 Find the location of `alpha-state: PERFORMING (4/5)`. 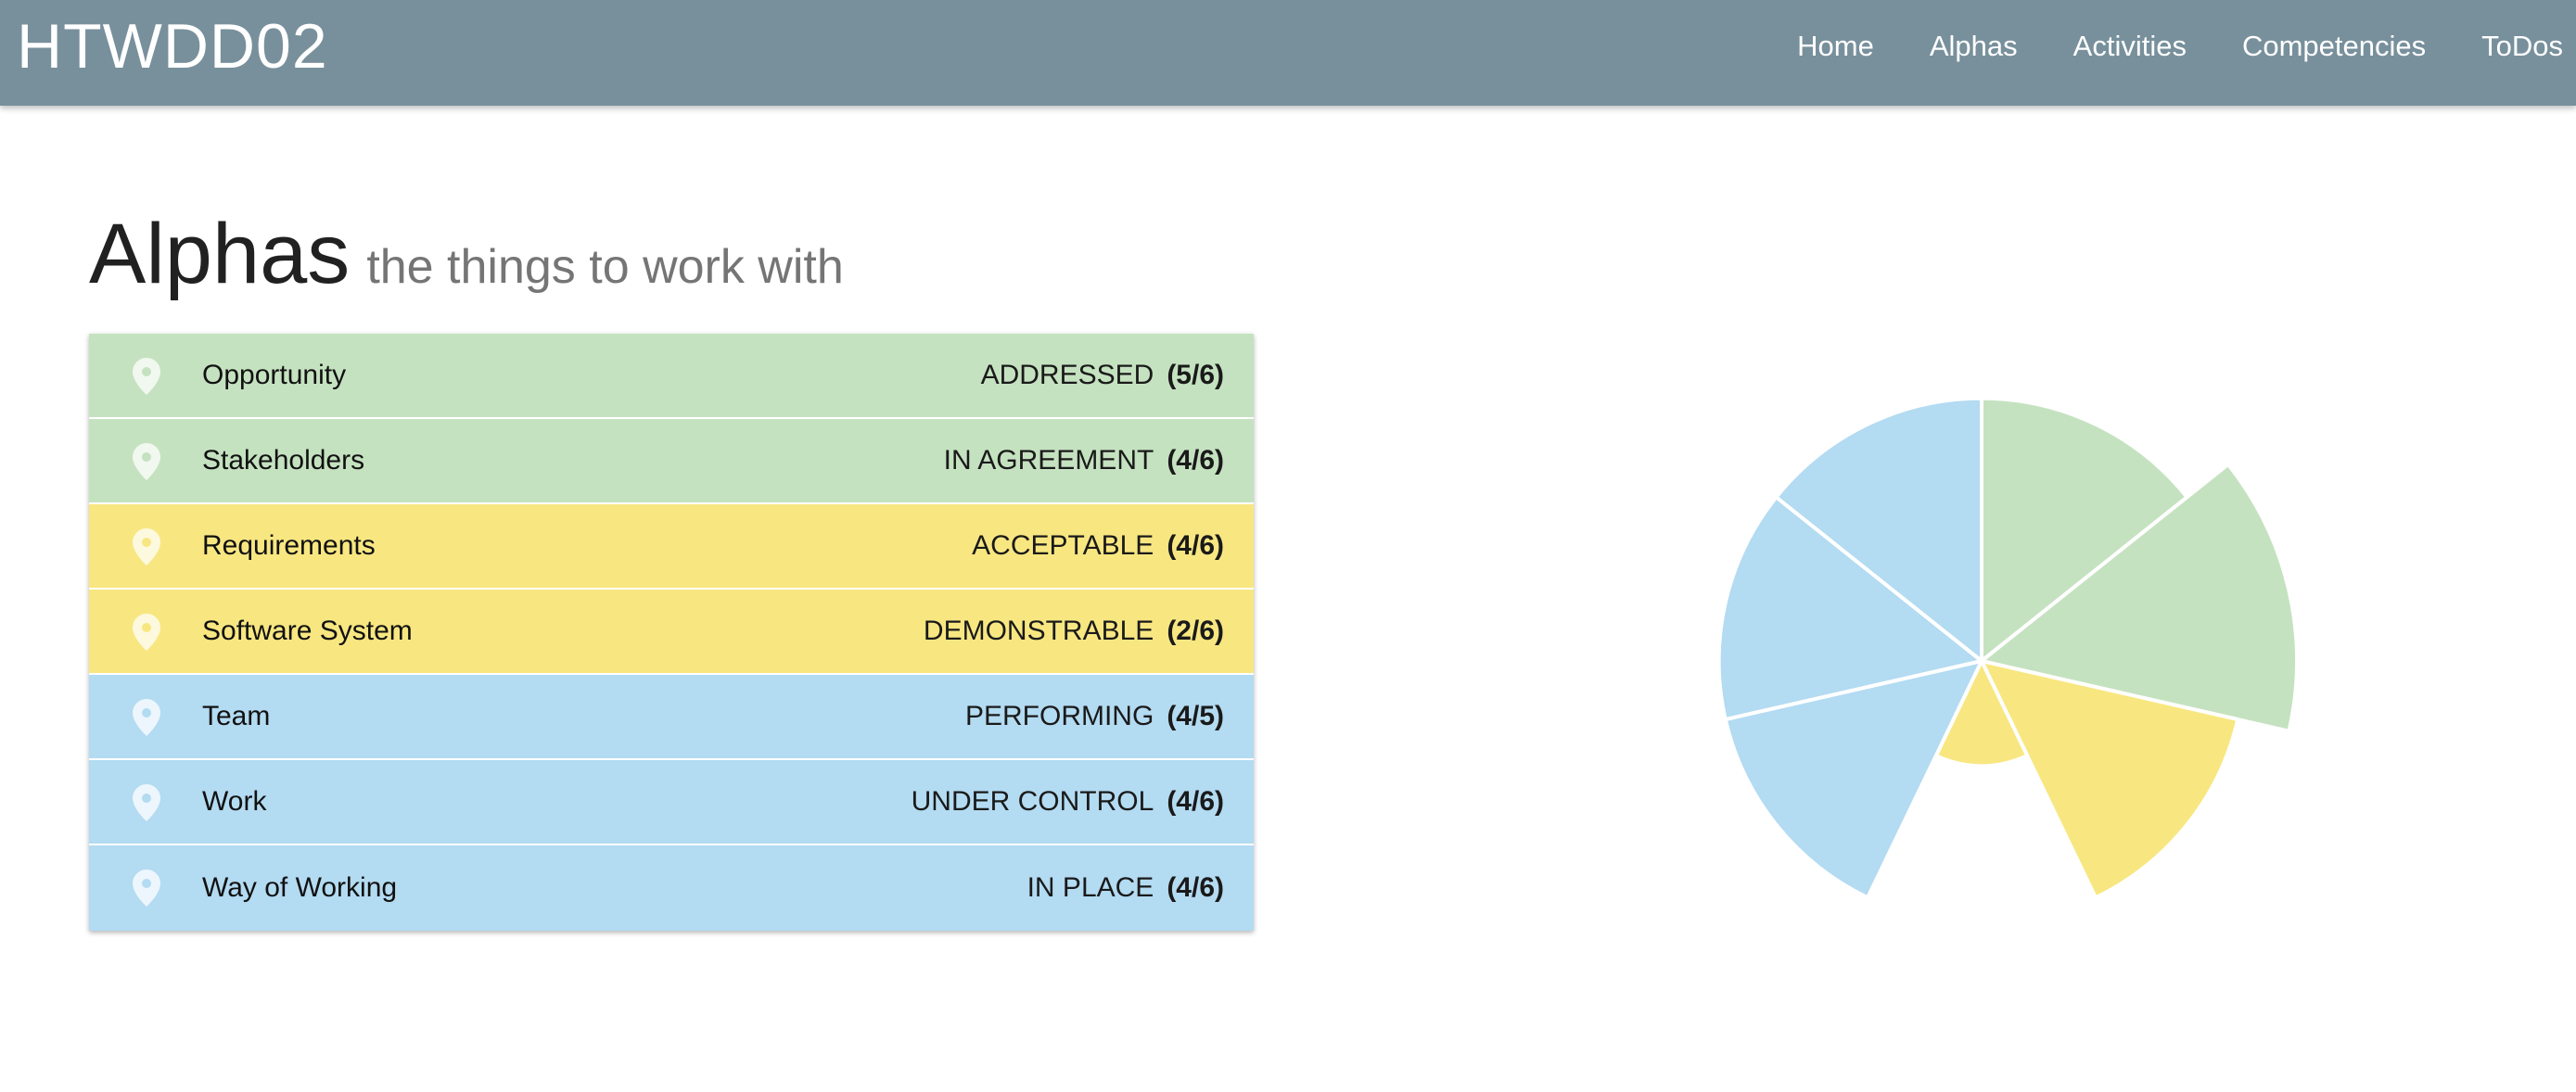

alpha-state: PERFORMING (4/5) is located at coordinates (1095, 716).